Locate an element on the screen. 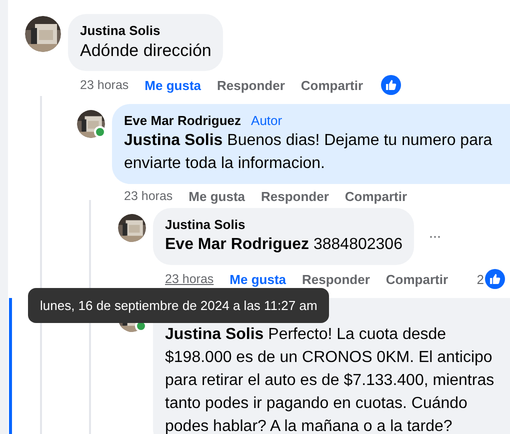  comment-author: Eve Mar Rodriguez is located at coordinates (183, 120).